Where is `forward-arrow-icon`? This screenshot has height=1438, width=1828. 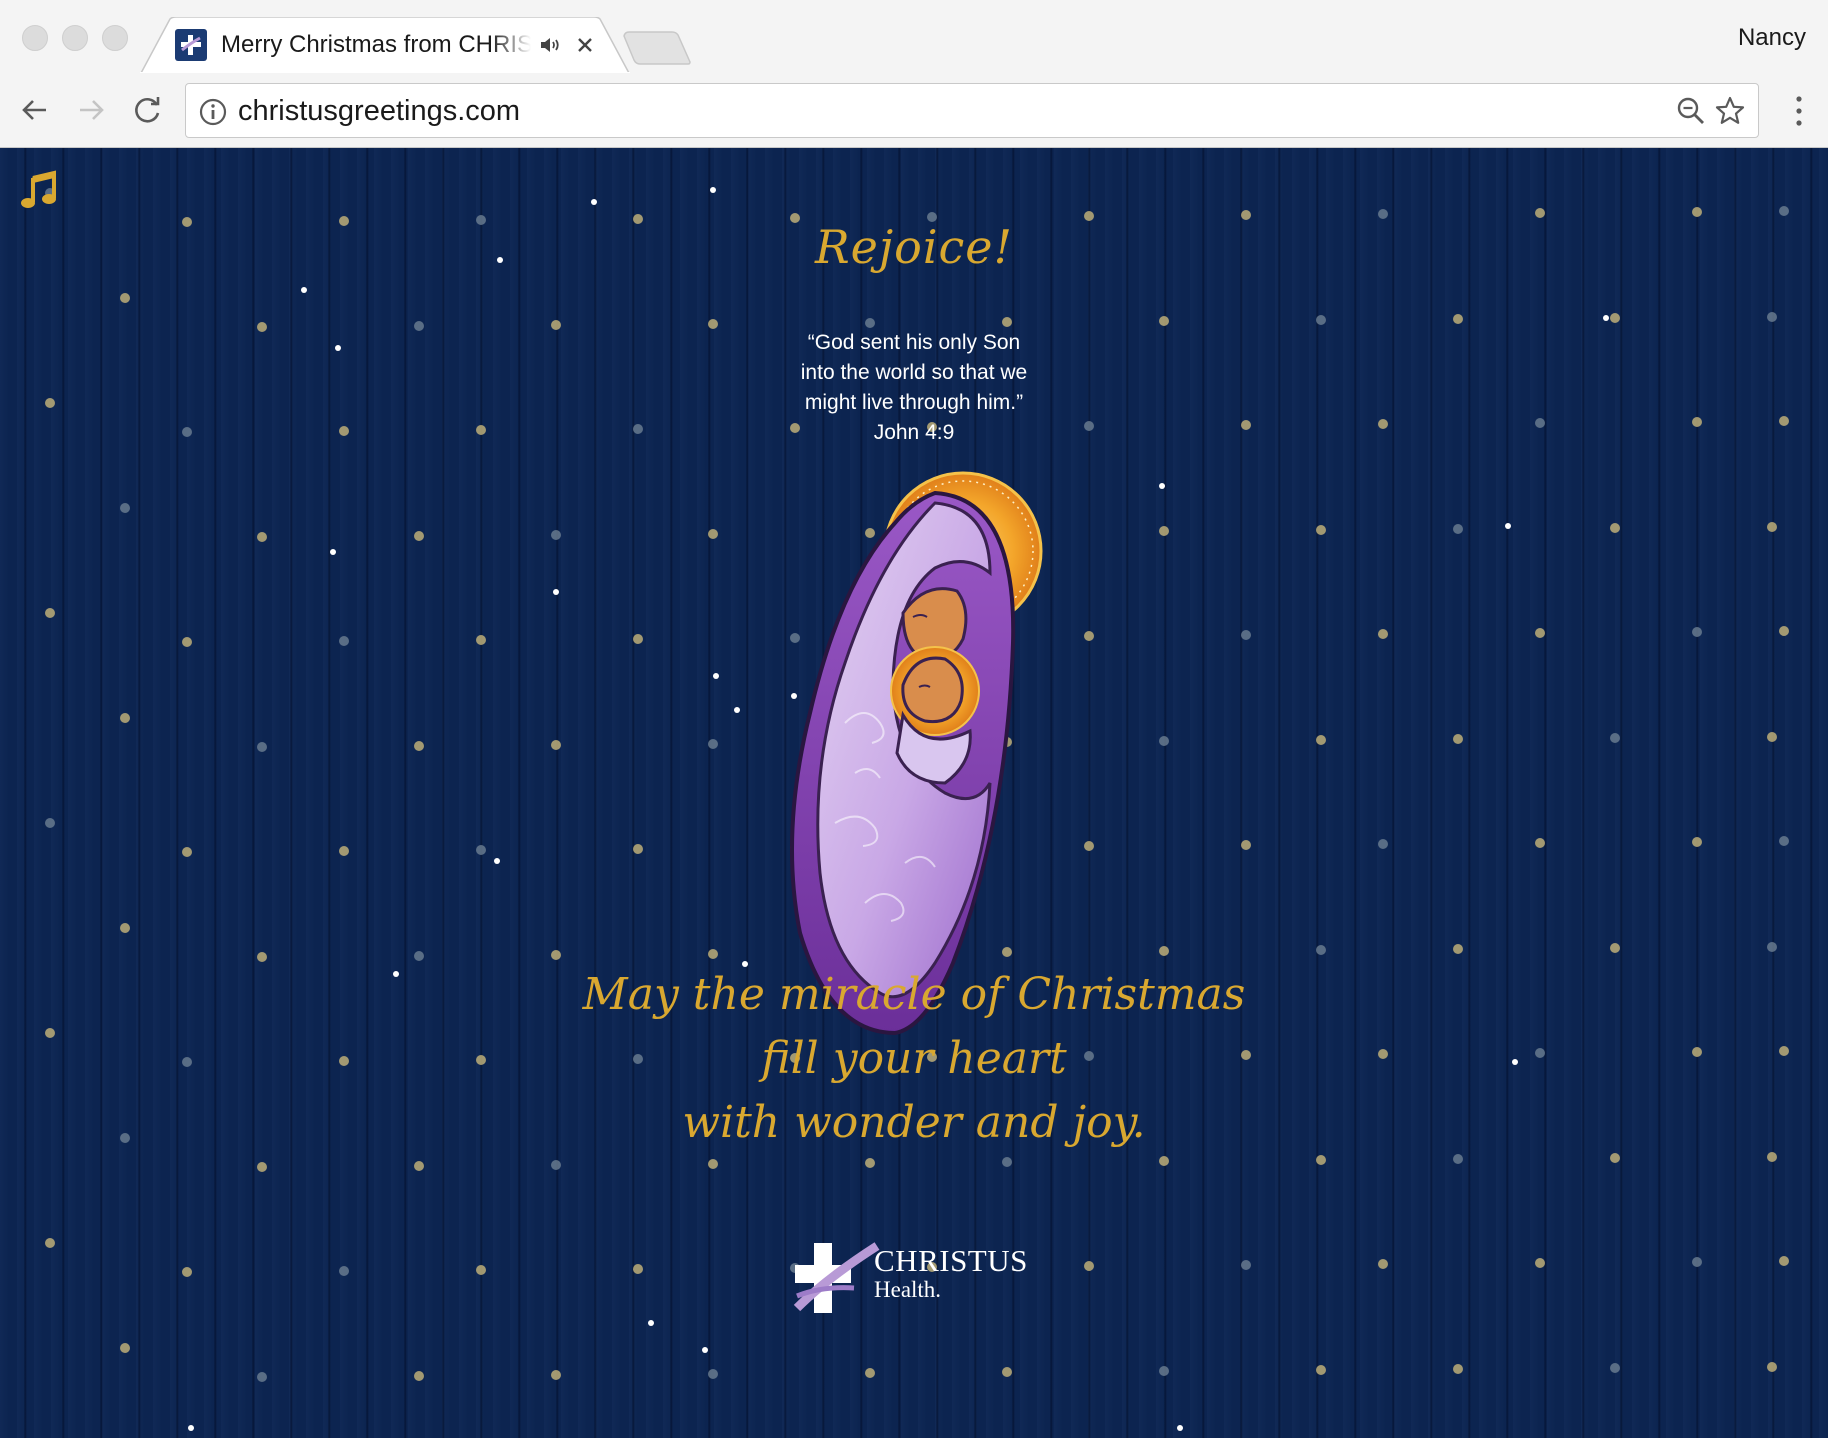 forward-arrow-icon is located at coordinates (91, 110).